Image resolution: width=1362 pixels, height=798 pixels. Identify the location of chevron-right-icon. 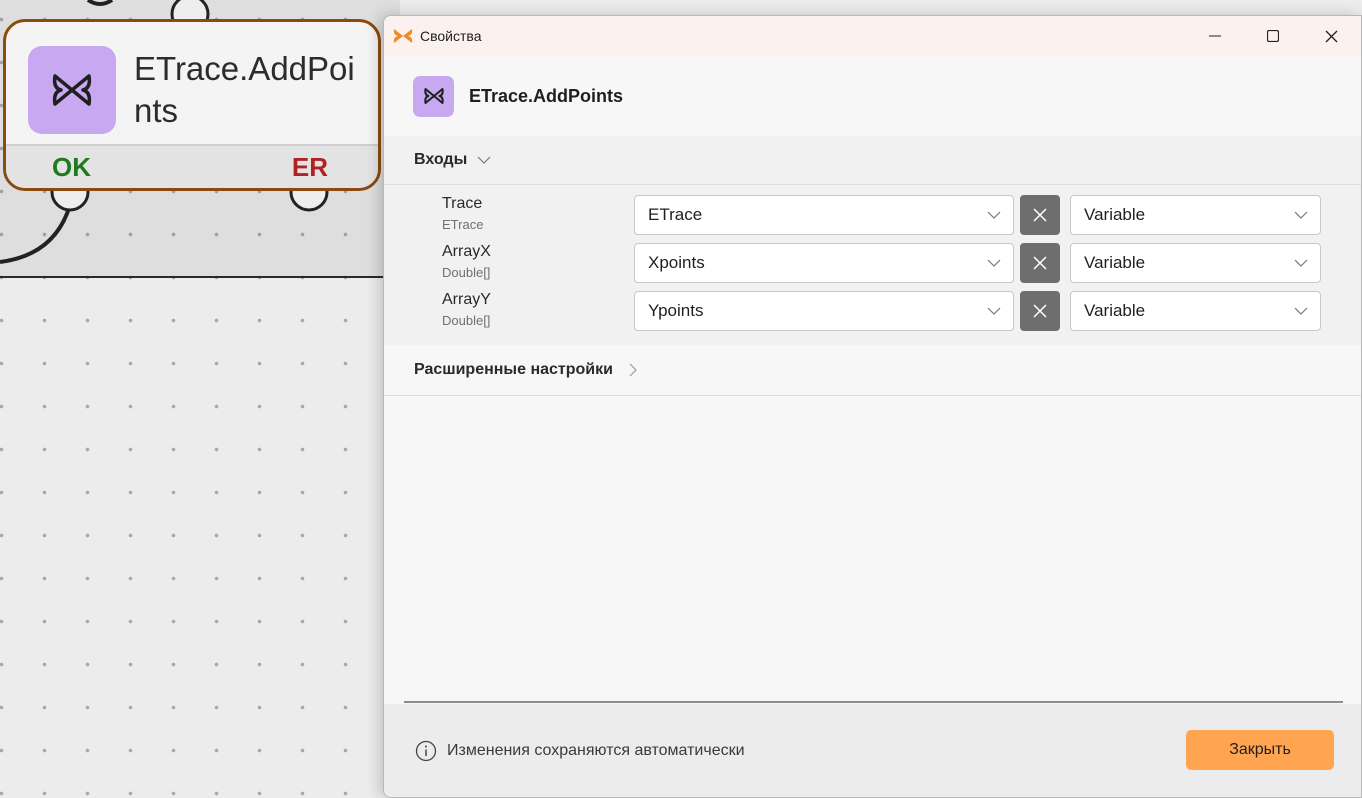
(633, 370).